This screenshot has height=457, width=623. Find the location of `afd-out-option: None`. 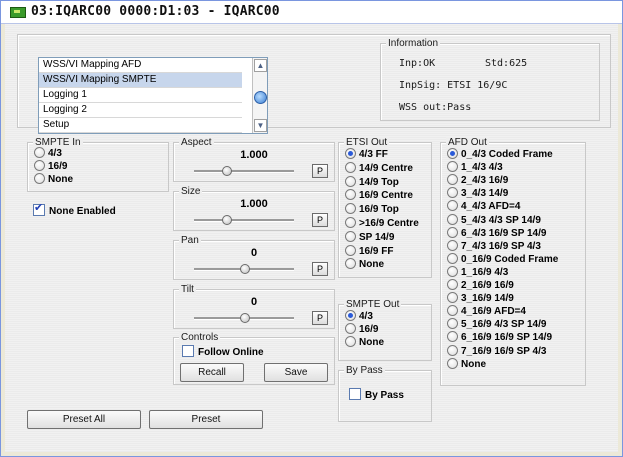

afd-out-option: None is located at coordinates (466, 363).